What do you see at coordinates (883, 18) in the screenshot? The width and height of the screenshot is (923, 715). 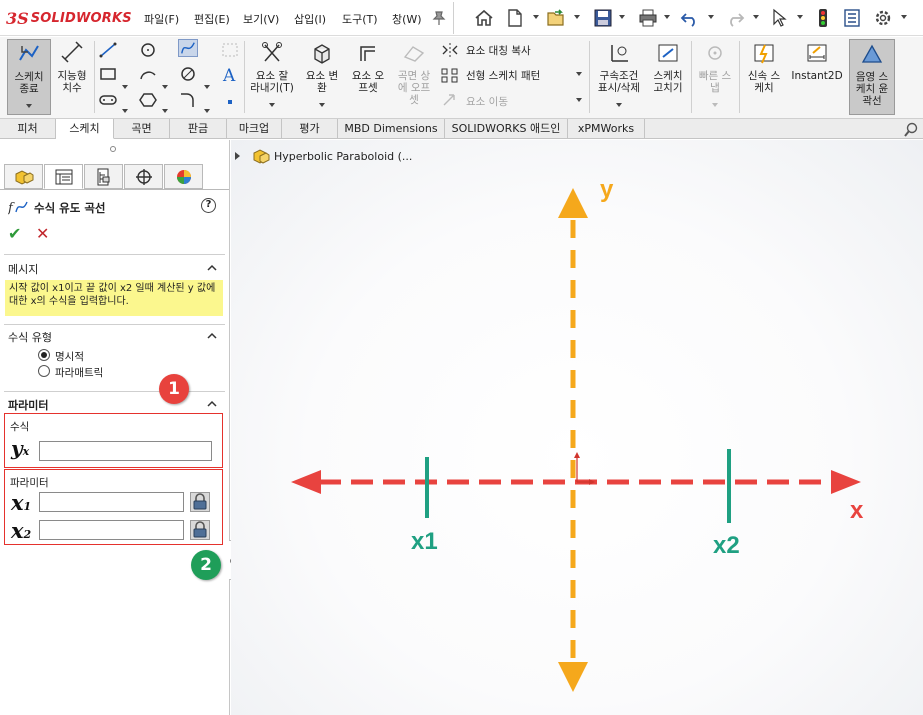 I see `options-gear-icon` at bounding box center [883, 18].